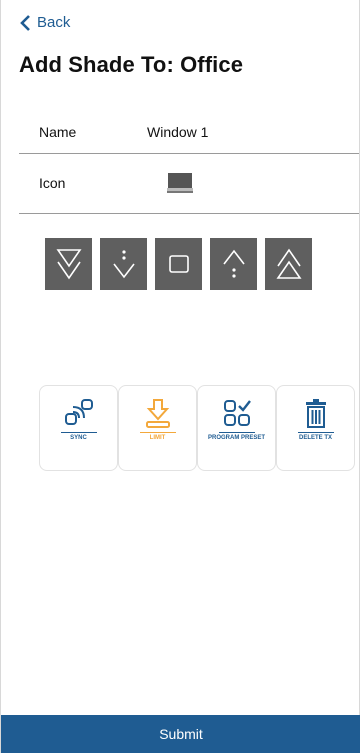 This screenshot has width=360, height=753. I want to click on name-field: Window 1, so click(177, 132).